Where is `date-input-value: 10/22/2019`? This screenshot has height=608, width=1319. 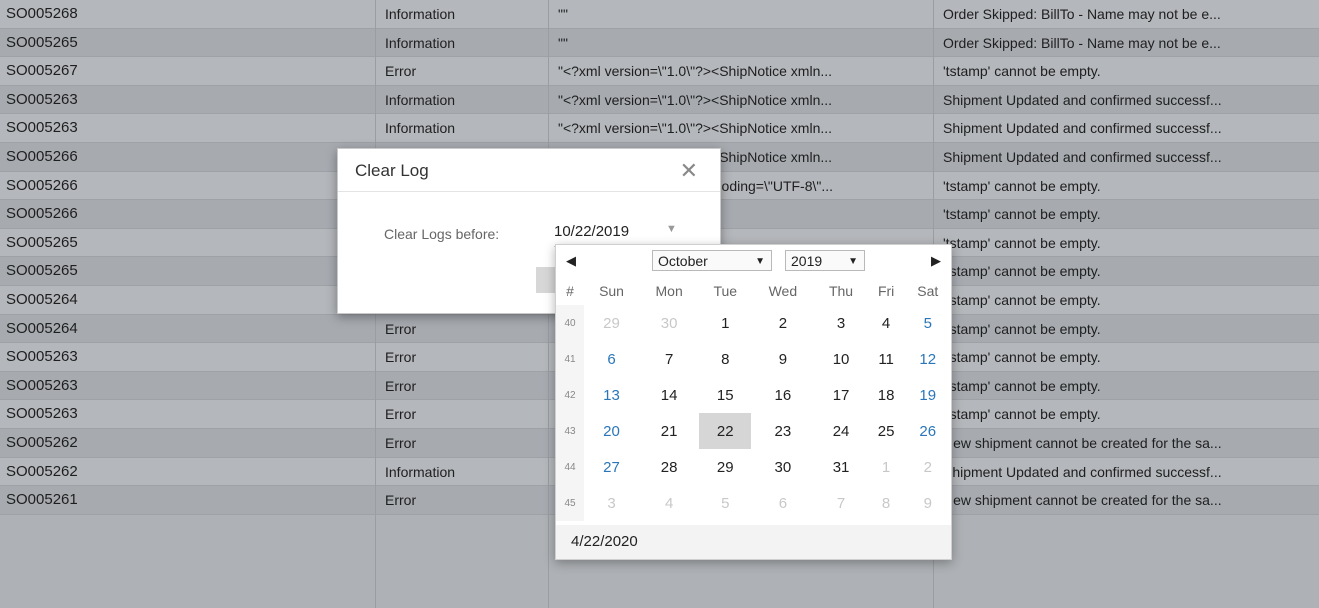 date-input-value: 10/22/2019 is located at coordinates (591, 231).